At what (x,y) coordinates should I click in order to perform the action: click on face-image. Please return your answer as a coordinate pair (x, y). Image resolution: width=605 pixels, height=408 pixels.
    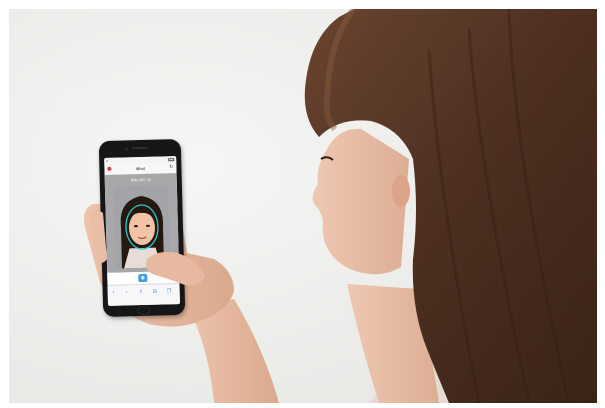
    Looking at the image, I should click on (142, 227).